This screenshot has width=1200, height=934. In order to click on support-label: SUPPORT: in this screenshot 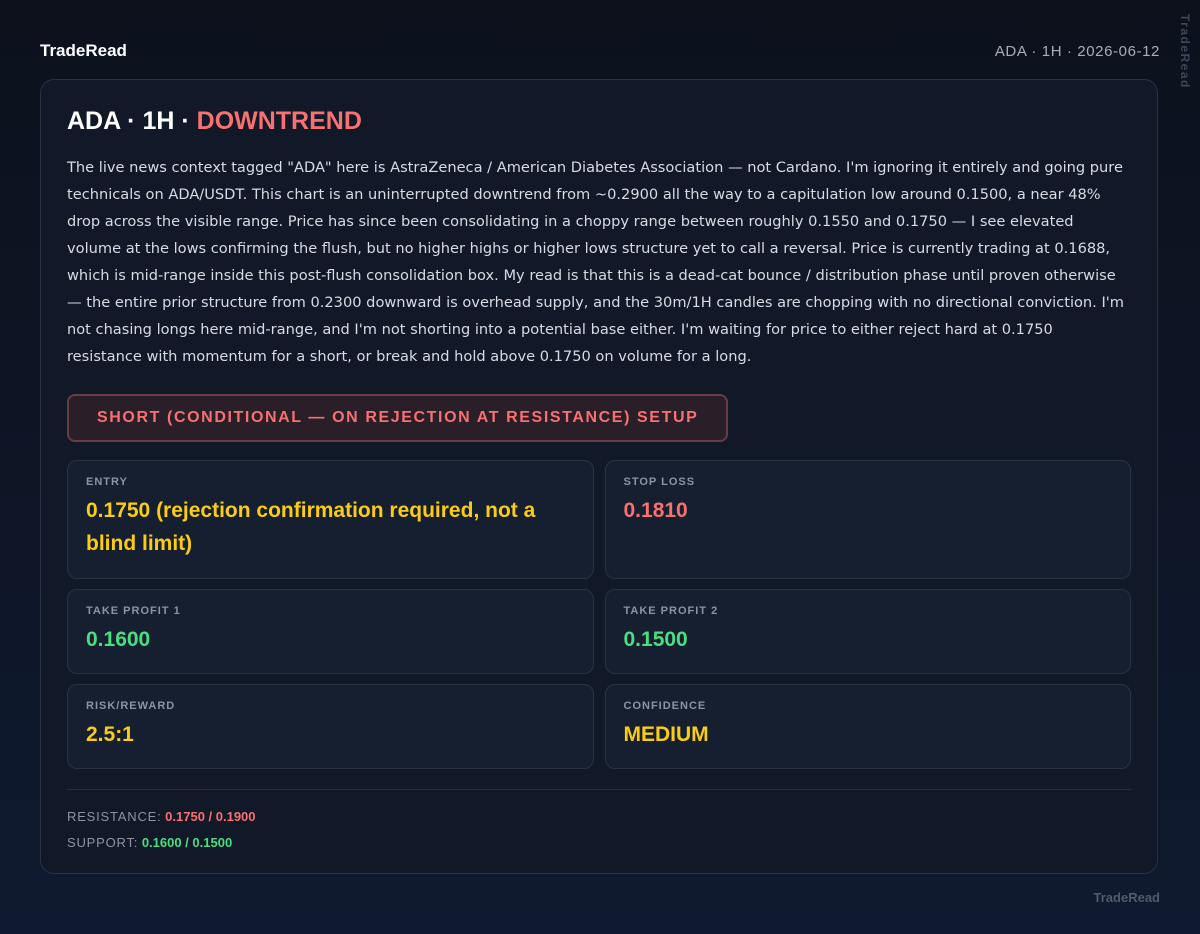, I will do `click(103, 842)`.